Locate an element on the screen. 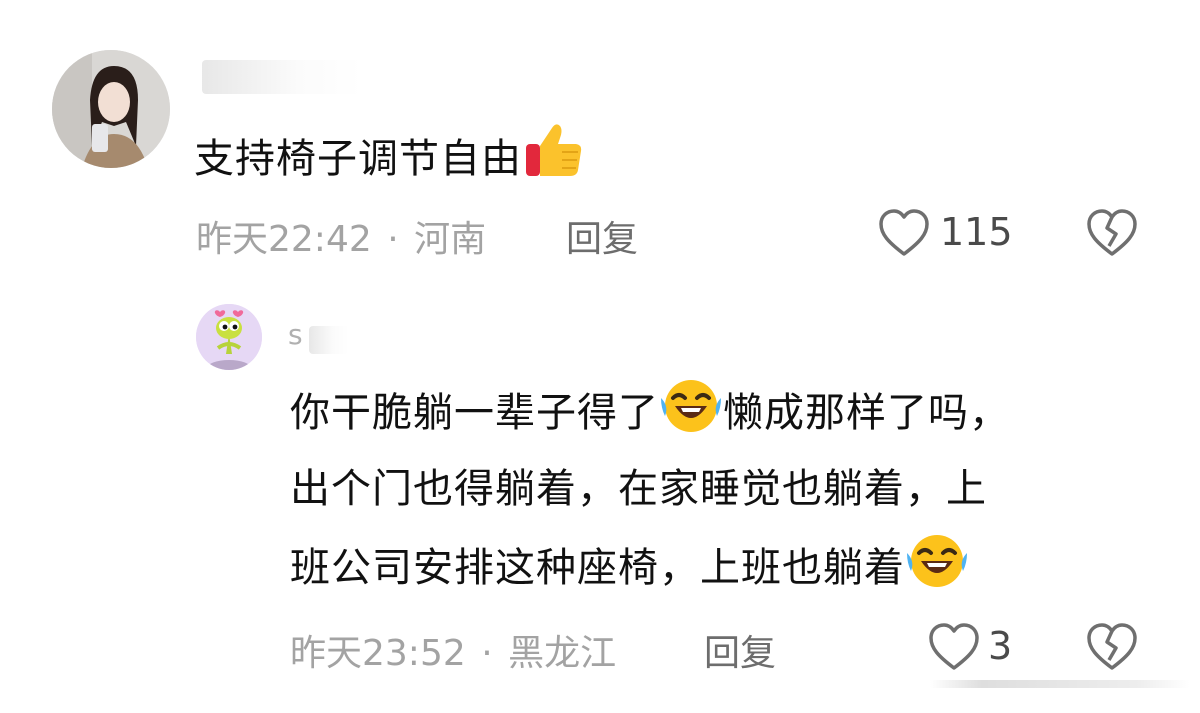 The width and height of the screenshot is (1200, 713). reply-meta: 昨天23:52 · 黑龙江 is located at coordinates (453, 650).